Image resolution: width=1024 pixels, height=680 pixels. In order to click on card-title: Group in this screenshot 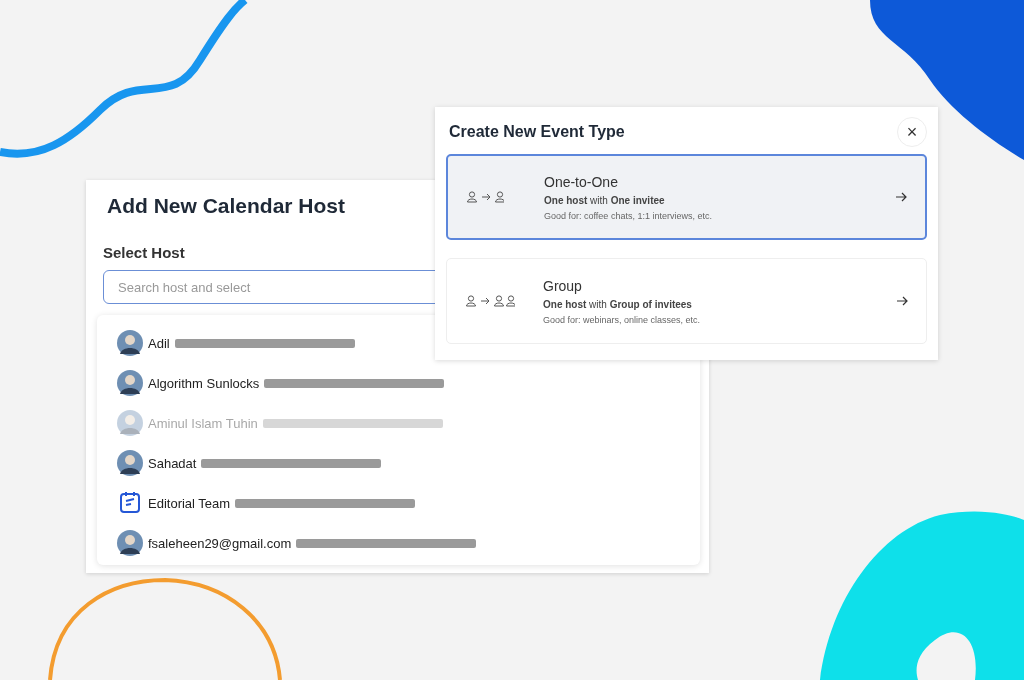, I will do `click(563, 285)`.